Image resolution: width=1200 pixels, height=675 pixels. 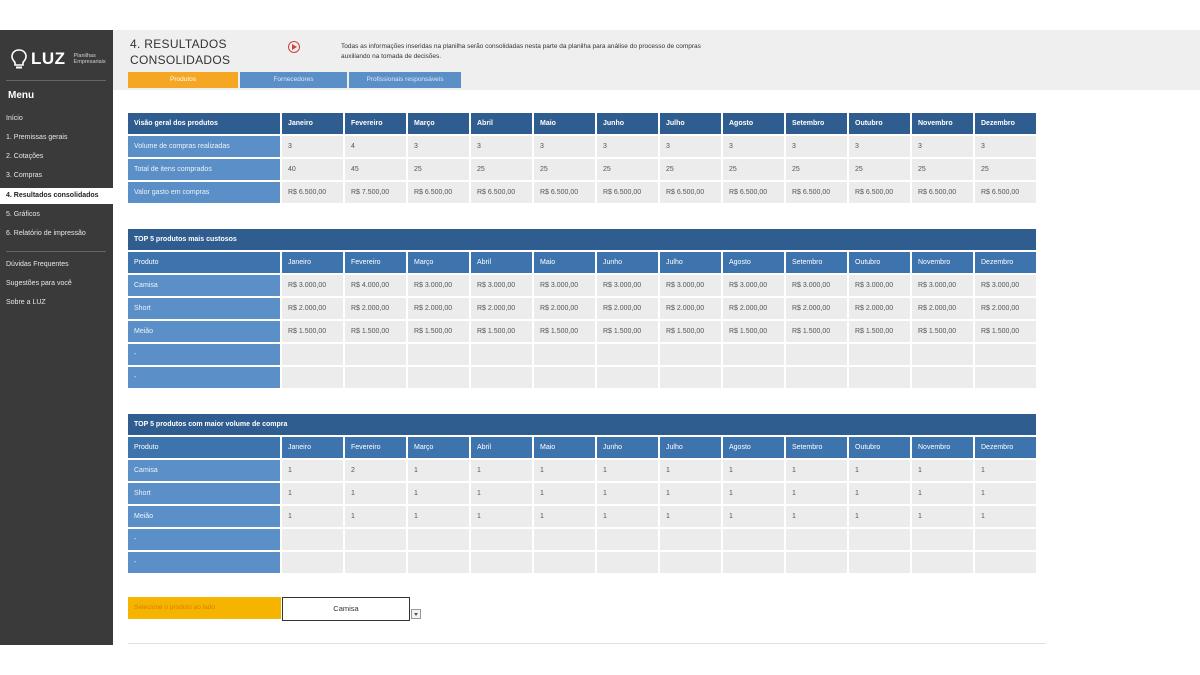 What do you see at coordinates (375, 192) in the screenshot?
I see `table-cell: R$ 7.500,00` at bounding box center [375, 192].